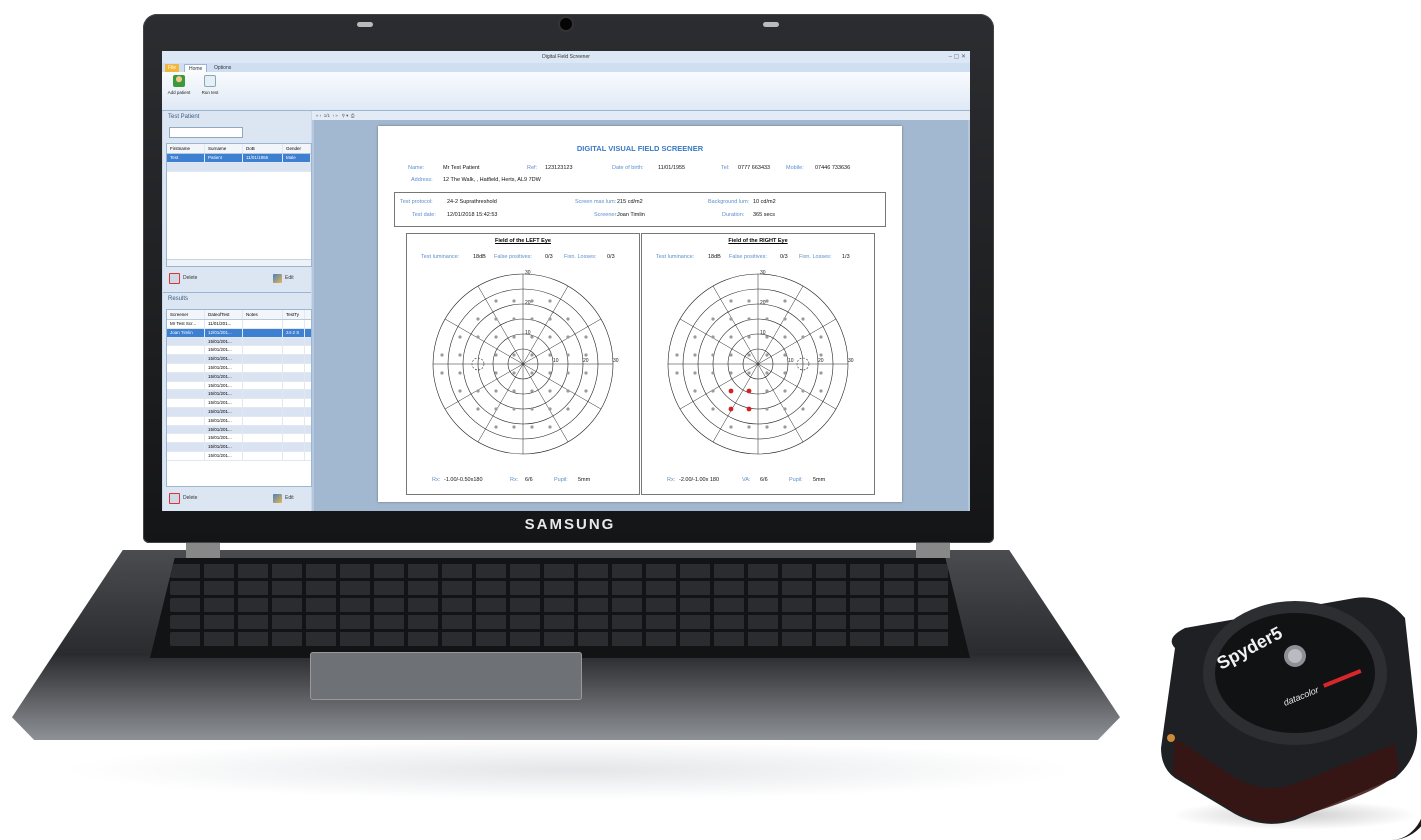  Describe the element at coordinates (239, 167) in the screenshot. I see `table-row` at that location.